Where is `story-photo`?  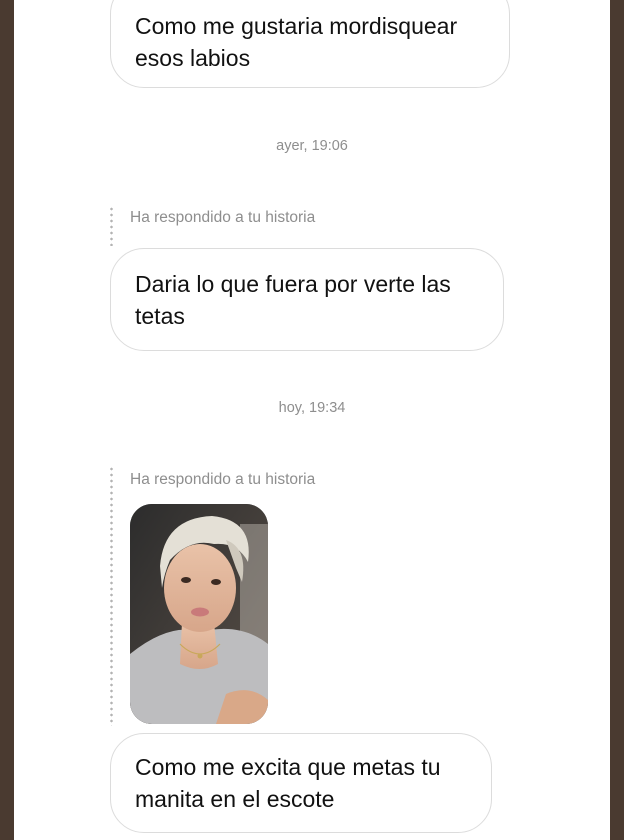 story-photo is located at coordinates (199, 614).